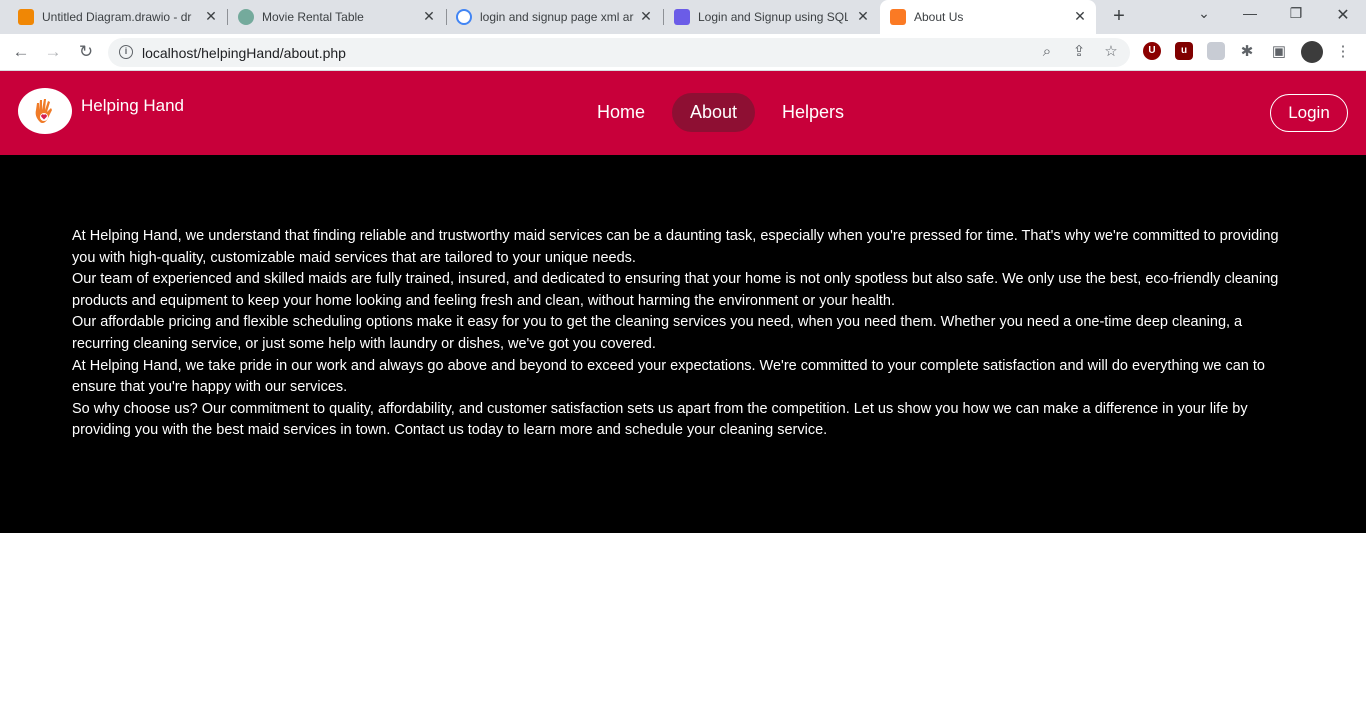 This screenshot has height=728, width=1366. Describe the element at coordinates (133, 105) in the screenshot. I see `brand-name: Helping Hand` at that location.